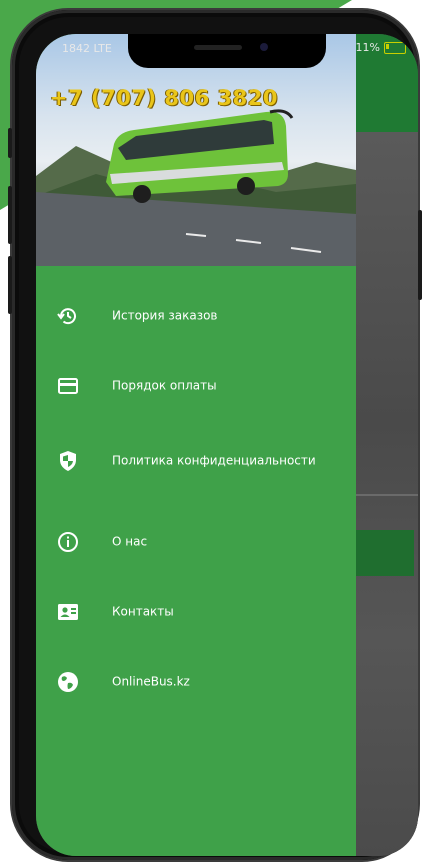  What do you see at coordinates (367, 47) in the screenshot?
I see `battery-percent: 11%` at bounding box center [367, 47].